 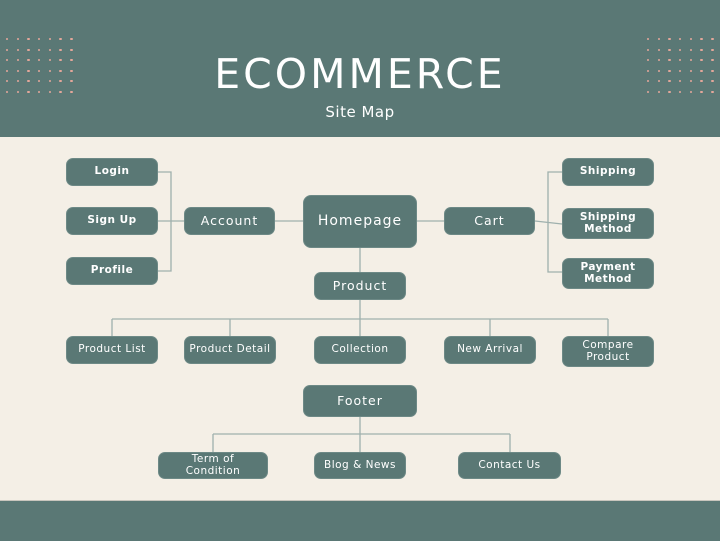 What do you see at coordinates (360, 286) in the screenshot?
I see `node-product: Product` at bounding box center [360, 286].